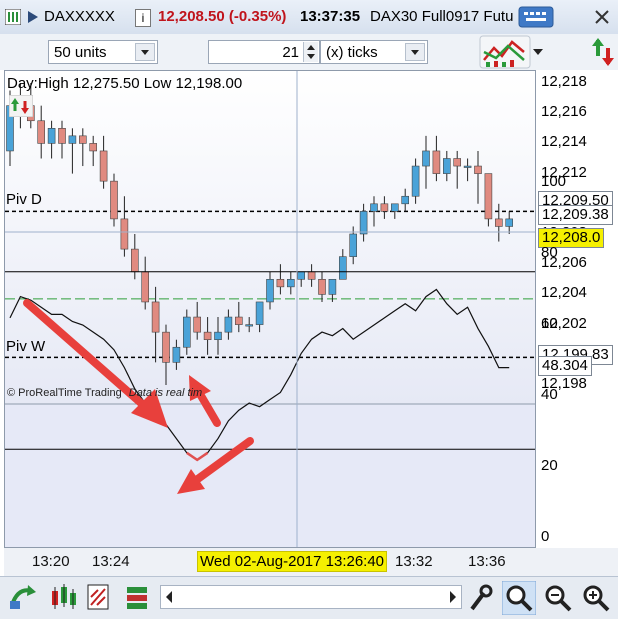 Image resolution: width=618 pixels, height=619 pixels. What do you see at coordinates (480, 598) in the screenshot?
I see `tools-icon` at bounding box center [480, 598].